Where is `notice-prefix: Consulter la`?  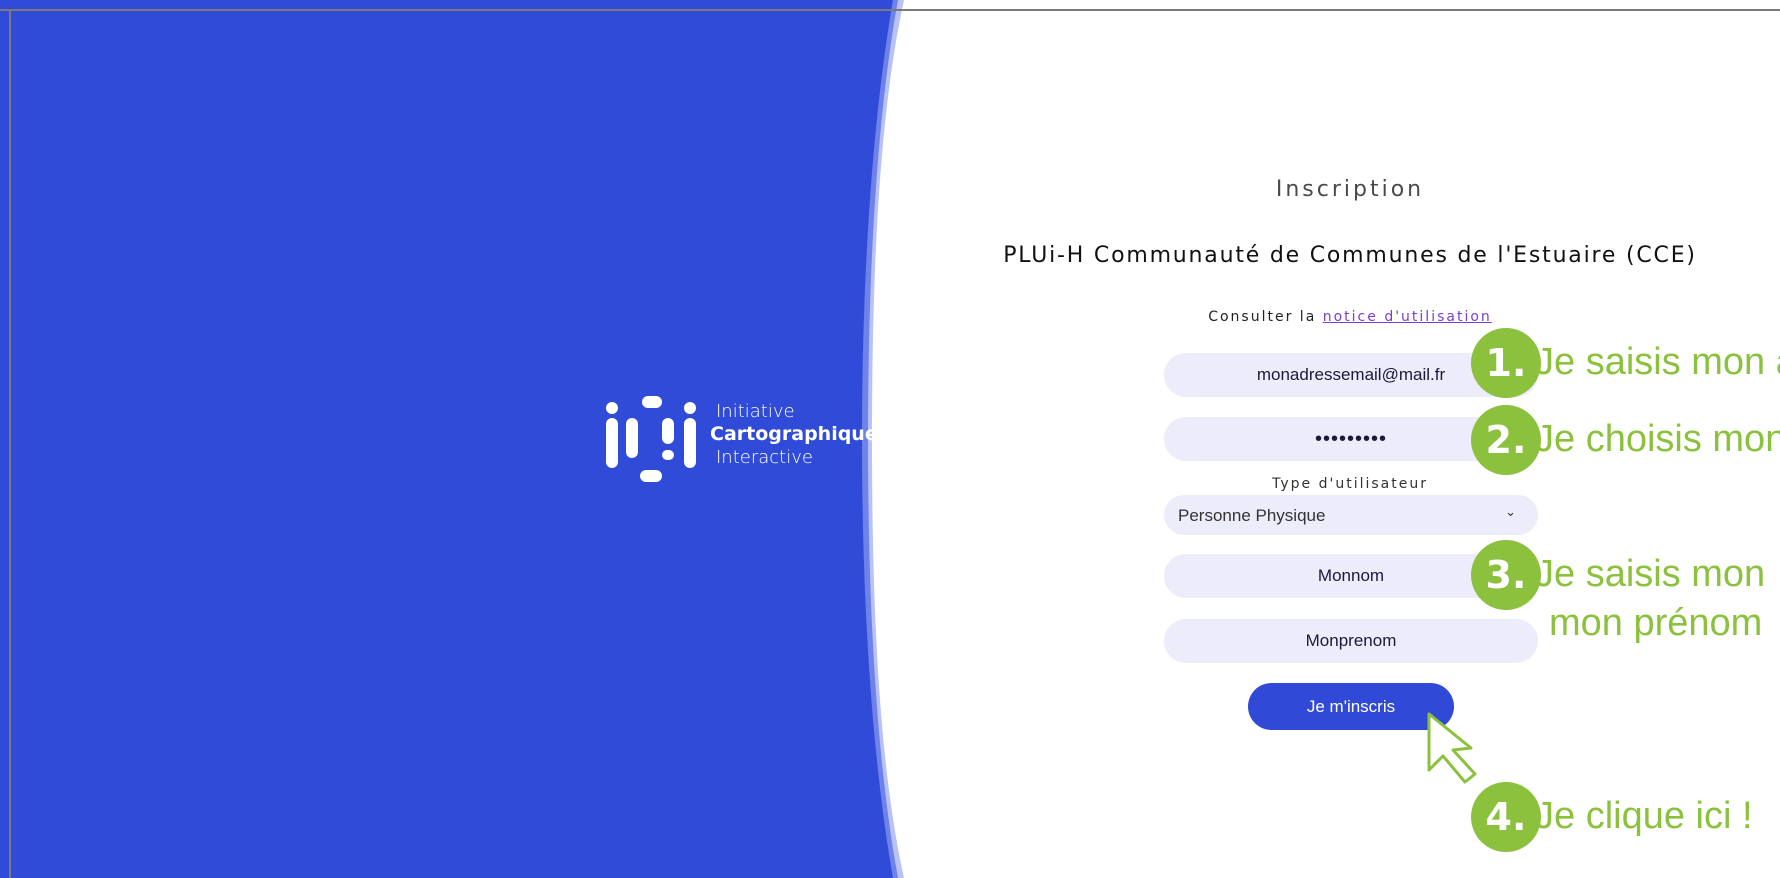
notice-prefix: Consulter la is located at coordinates (1262, 317).